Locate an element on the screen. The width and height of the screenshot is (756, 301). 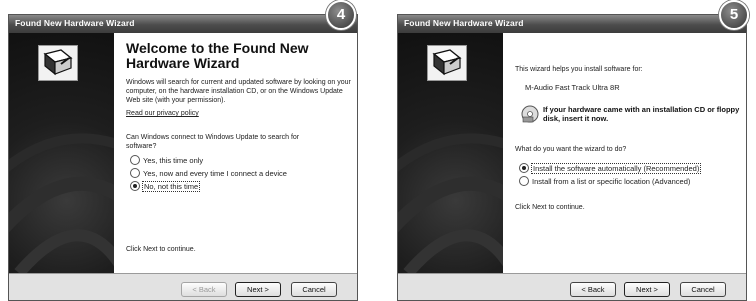
cd-disk-icon is located at coordinates (530, 114).